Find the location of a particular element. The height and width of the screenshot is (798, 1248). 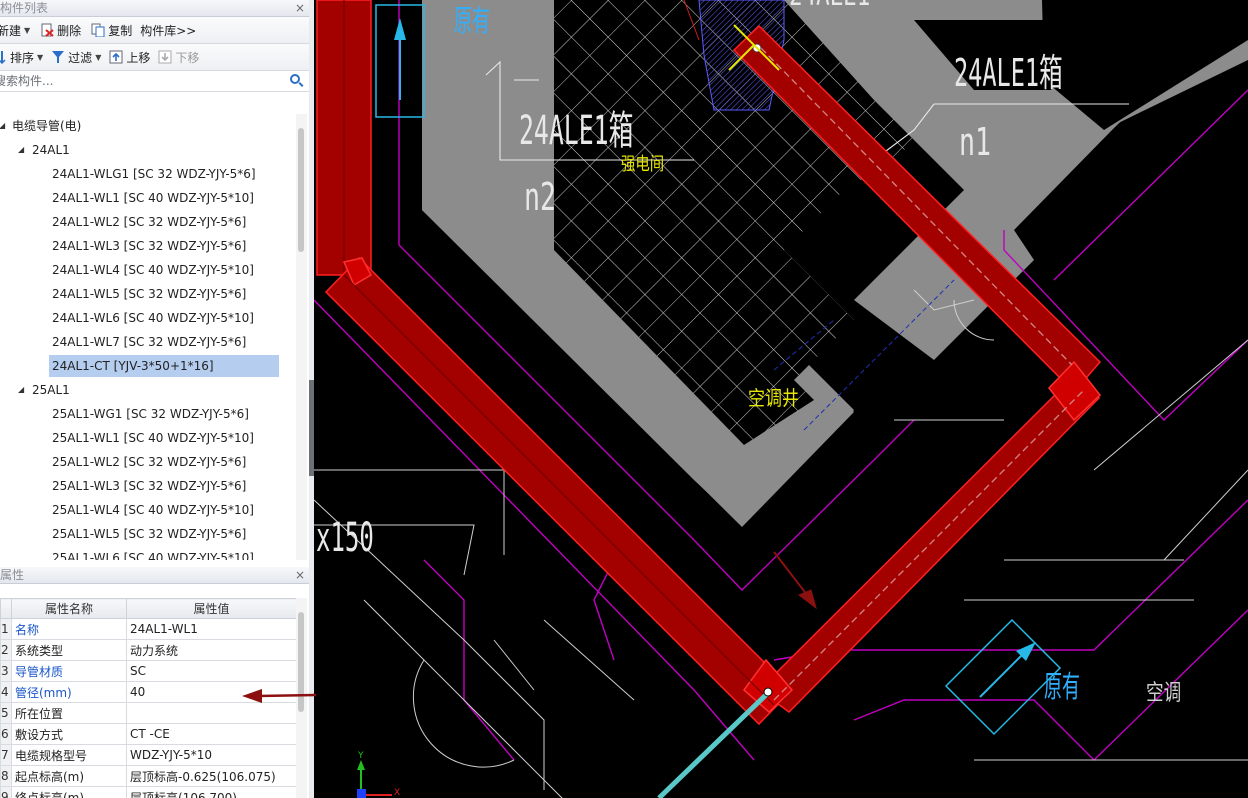

arrow-down-icon is located at coordinates (165, 57).